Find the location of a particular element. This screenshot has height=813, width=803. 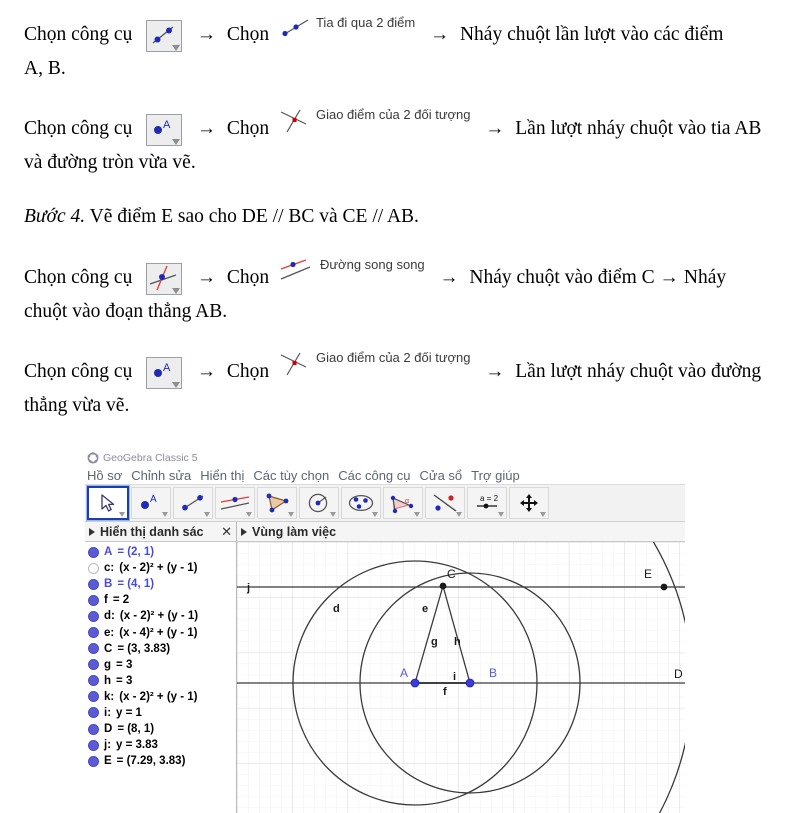

menu-window: Cửa sổ is located at coordinates (441, 475).